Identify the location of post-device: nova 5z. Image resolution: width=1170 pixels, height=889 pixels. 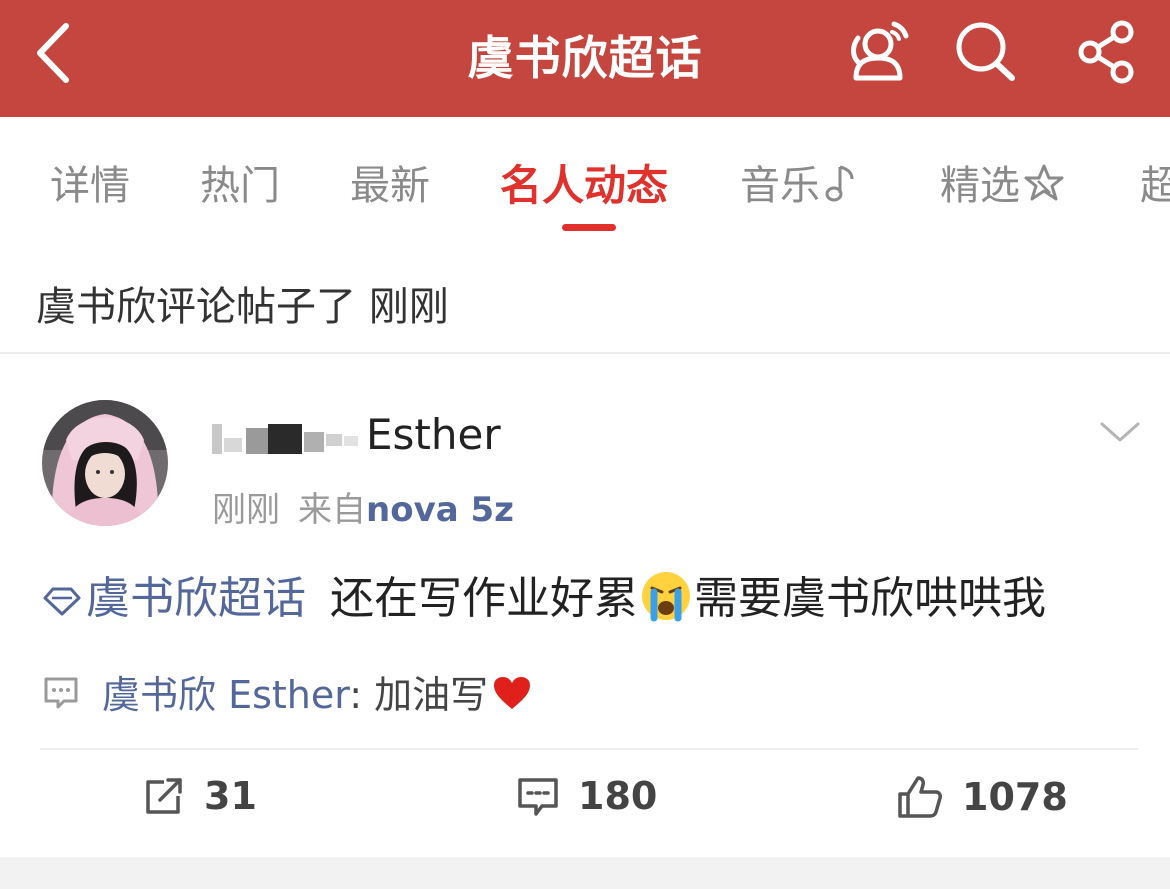
(440, 510).